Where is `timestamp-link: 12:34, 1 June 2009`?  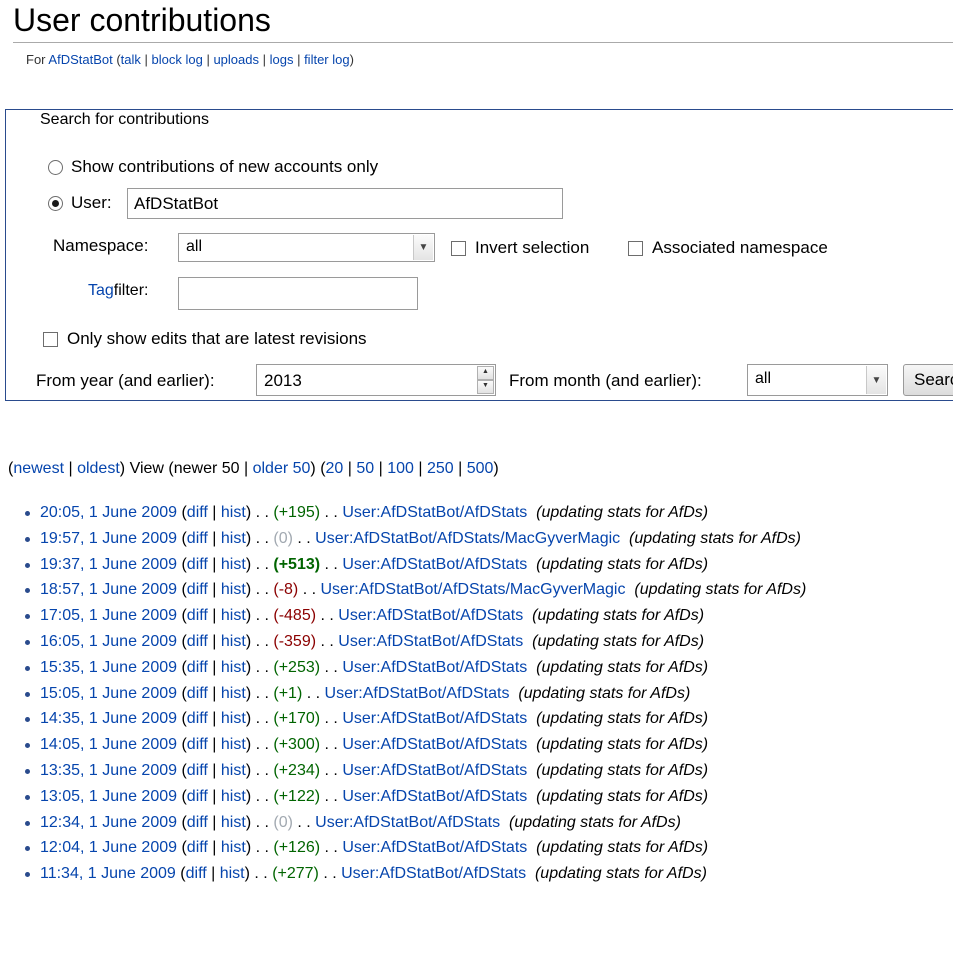 timestamp-link: 12:34, 1 June 2009 is located at coordinates (108, 822).